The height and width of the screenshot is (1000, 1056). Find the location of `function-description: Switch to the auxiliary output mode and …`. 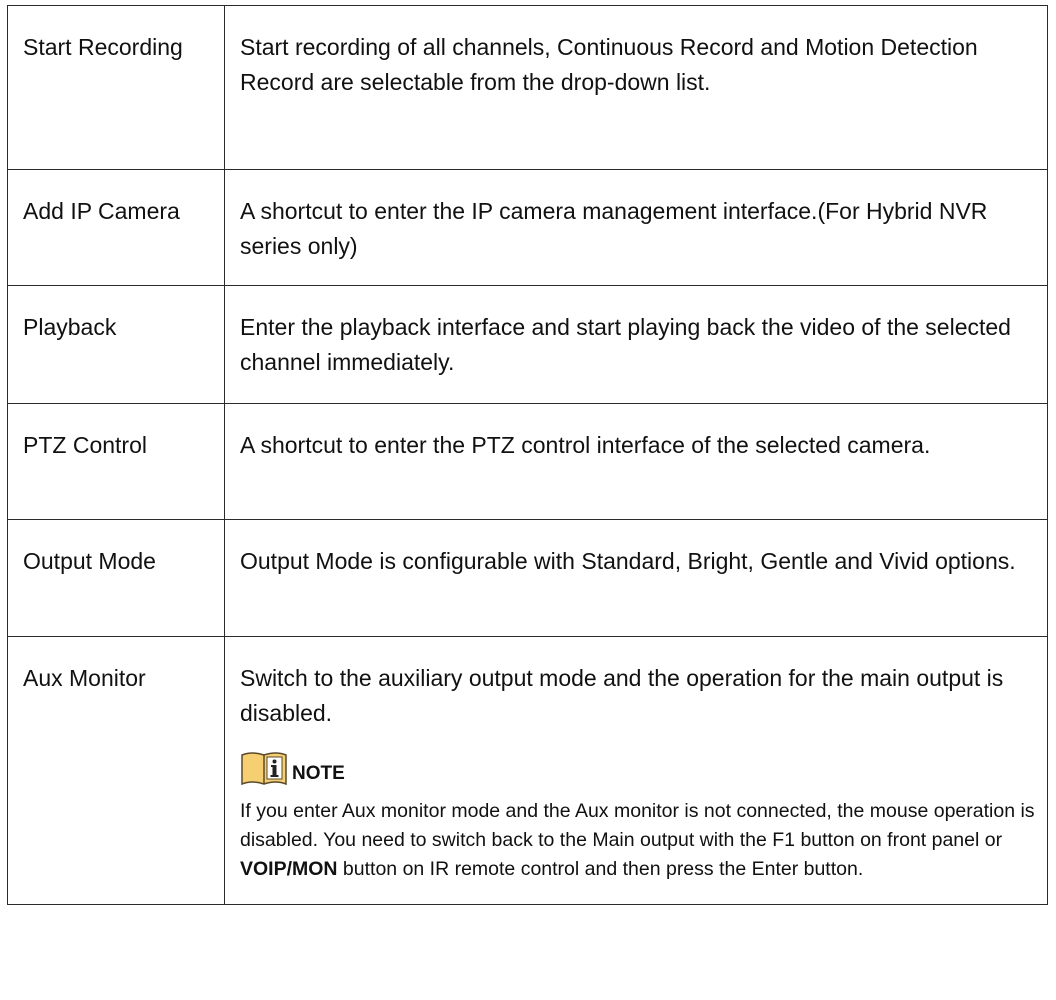

function-description: Switch to the auxiliary output mode and … is located at coordinates (622, 695).